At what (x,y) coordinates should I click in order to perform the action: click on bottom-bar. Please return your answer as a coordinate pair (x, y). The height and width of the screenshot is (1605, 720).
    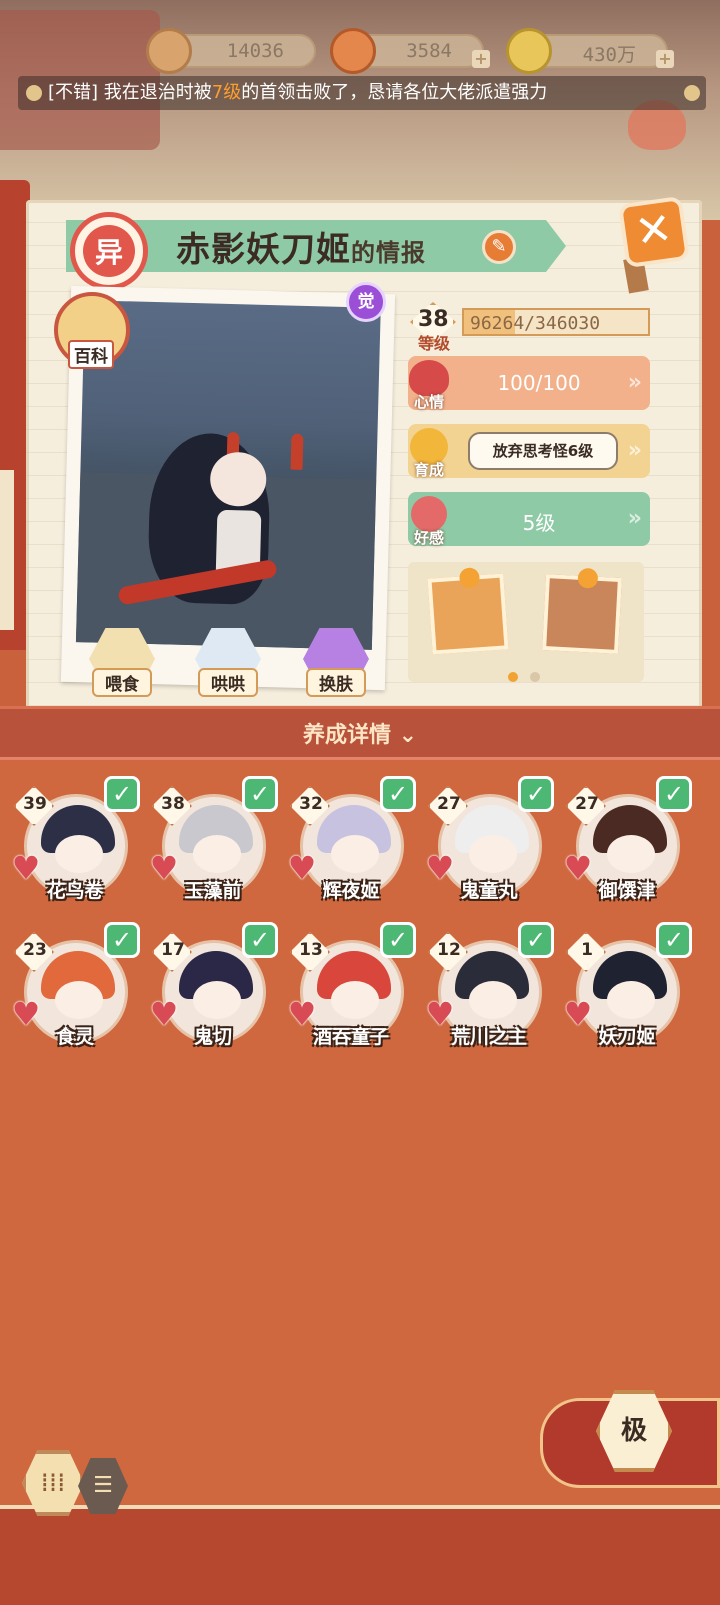
    Looking at the image, I should click on (360, 1555).